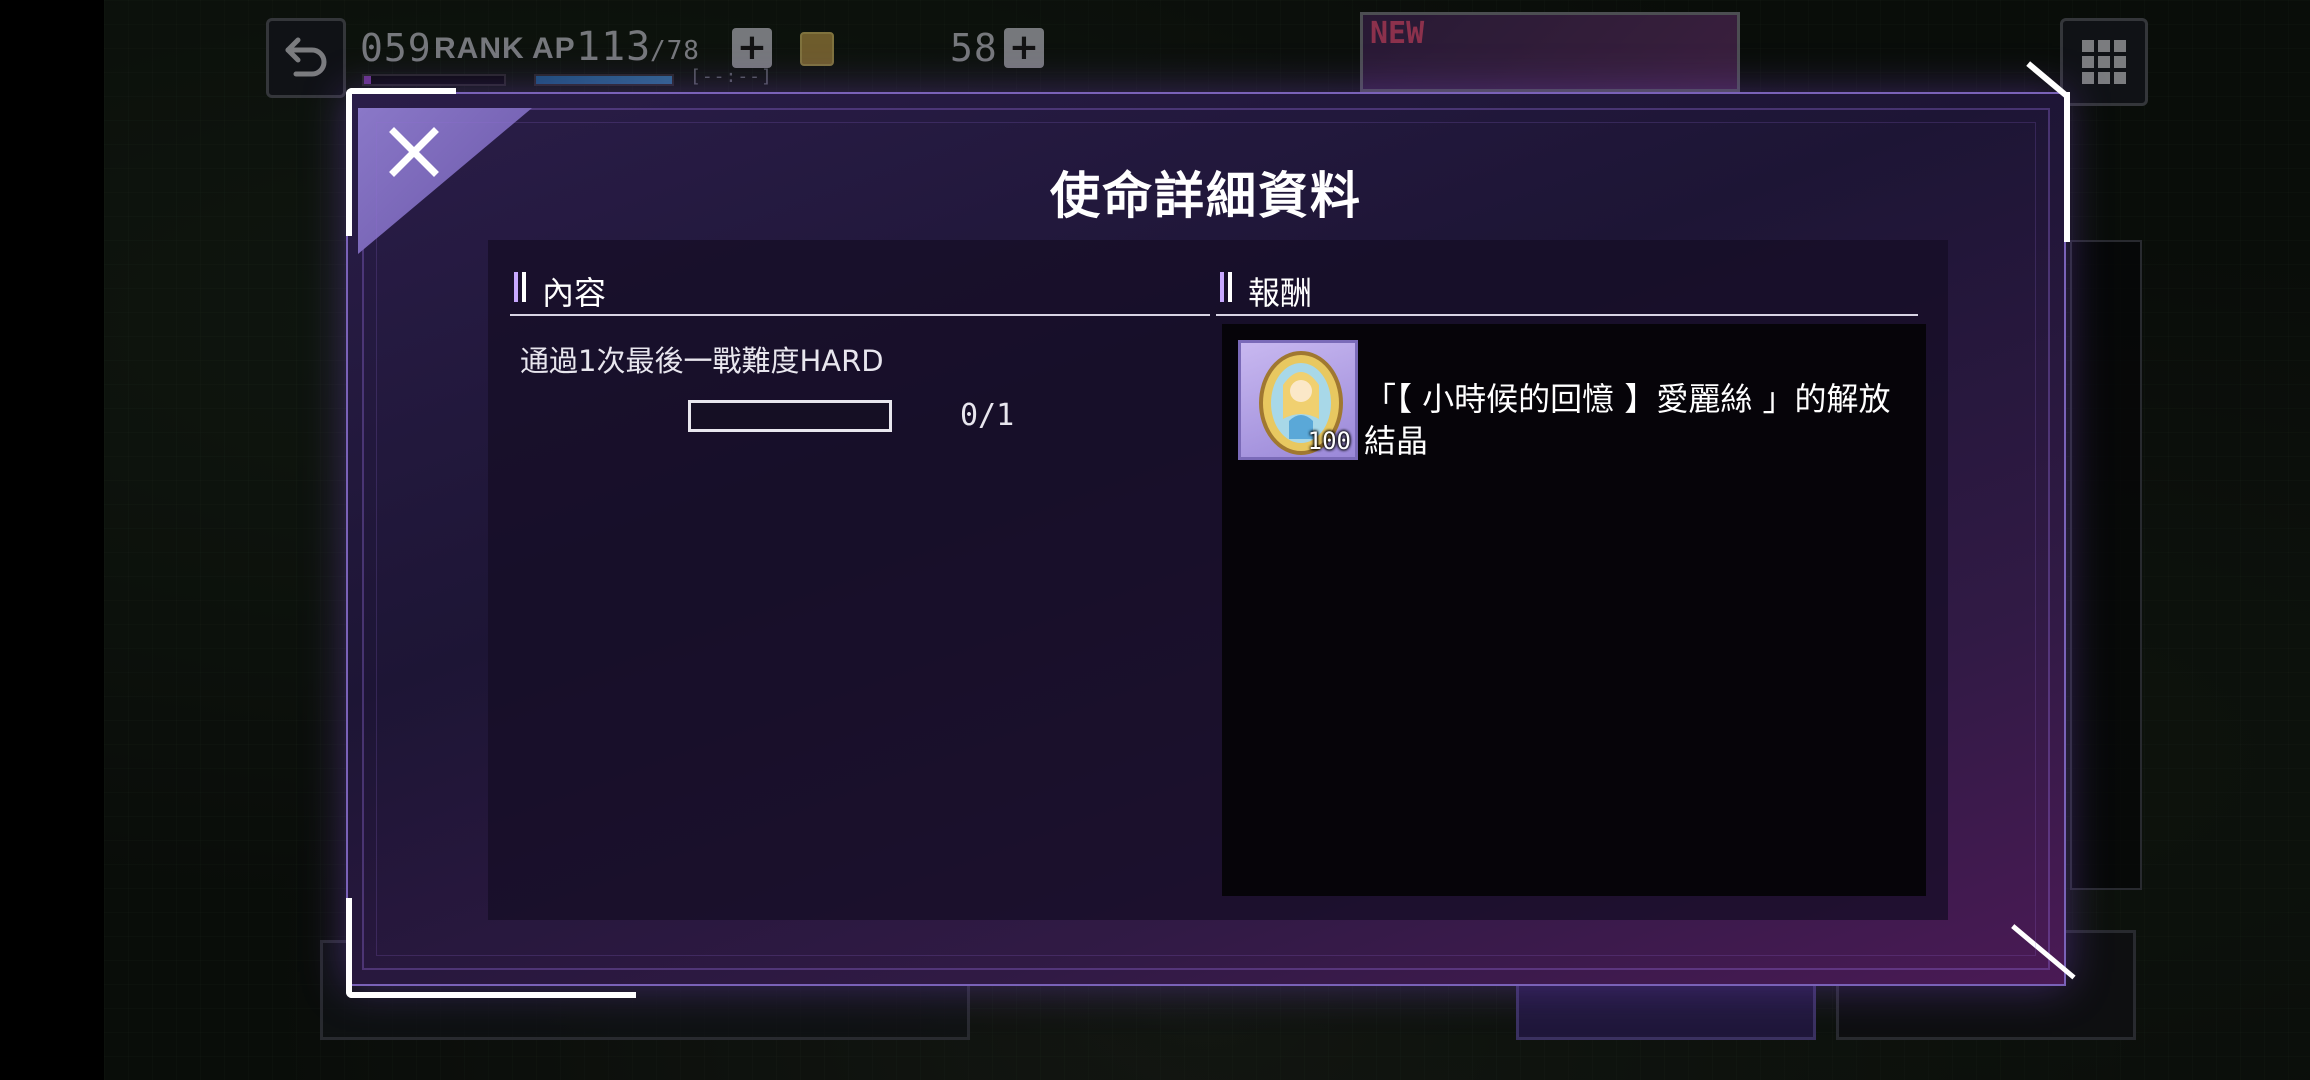 The width and height of the screenshot is (2310, 1080). What do you see at coordinates (790, 416) in the screenshot?
I see `mission-progress-bar` at bounding box center [790, 416].